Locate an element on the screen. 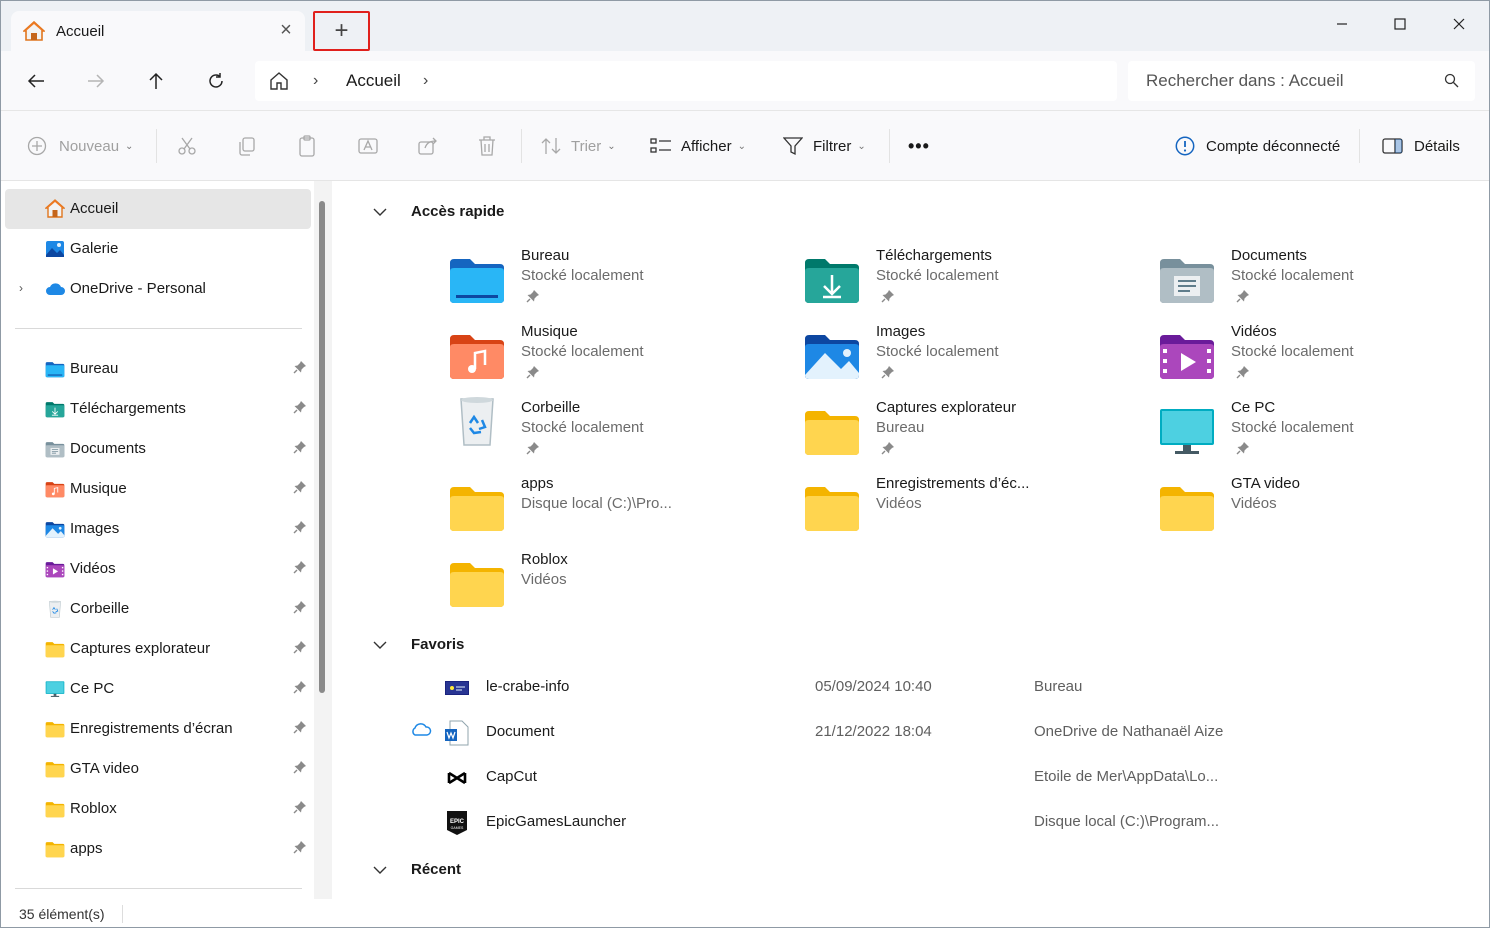  sidebar-item-pinned: Images is located at coordinates (158, 529).